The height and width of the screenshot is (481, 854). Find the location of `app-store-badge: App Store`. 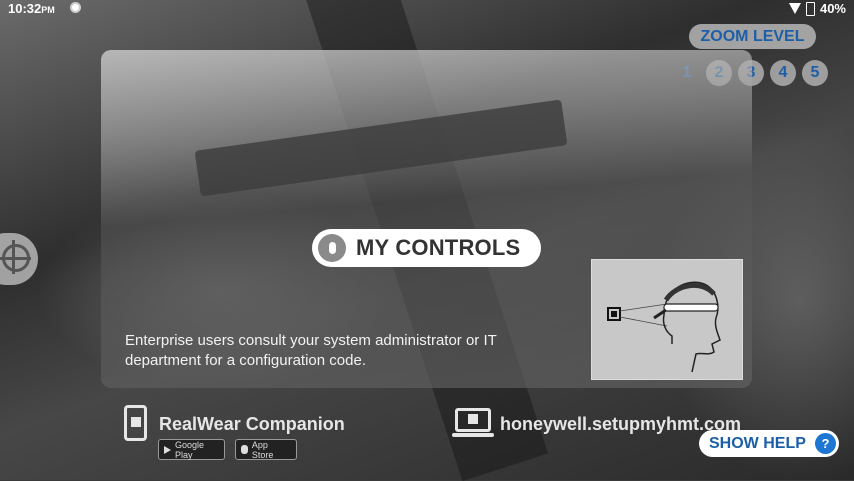

app-store-badge: App Store is located at coordinates (266, 449).